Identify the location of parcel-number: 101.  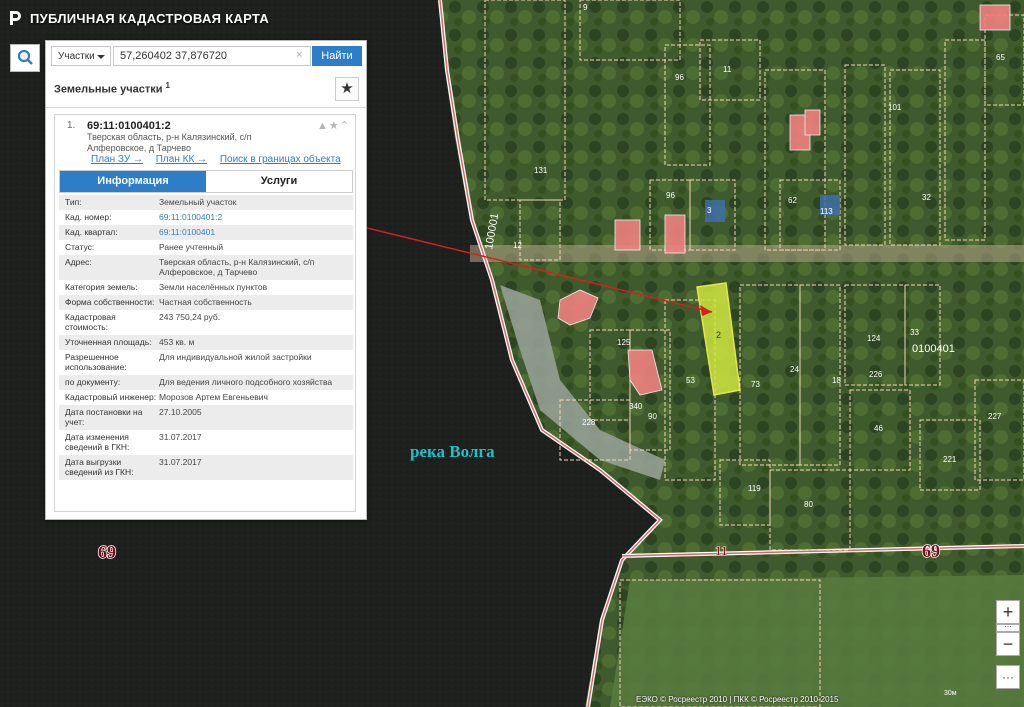
(895, 107).